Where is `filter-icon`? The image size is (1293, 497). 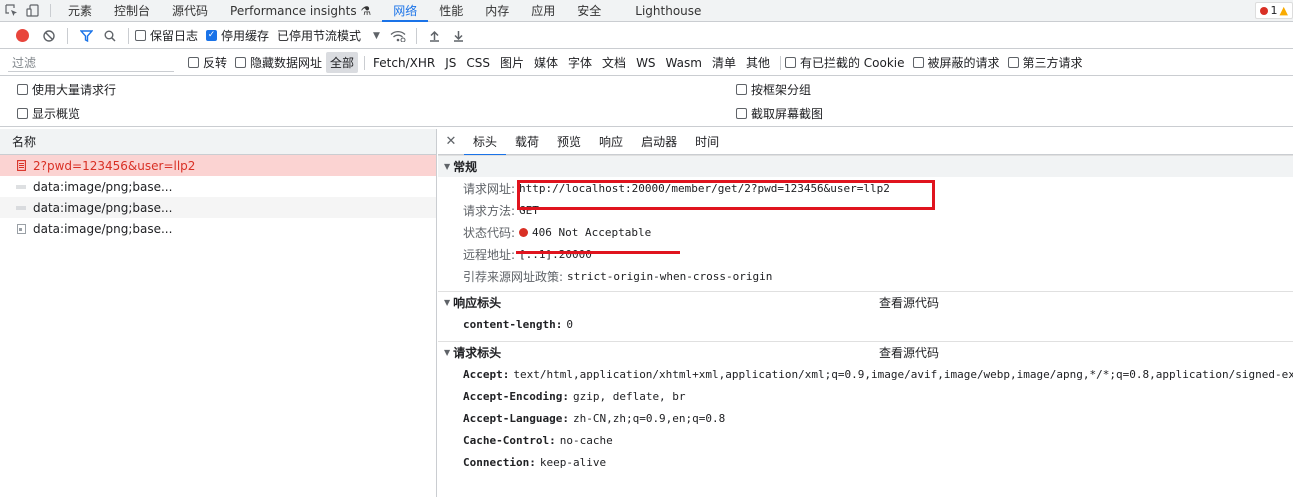 filter-icon is located at coordinates (86, 35).